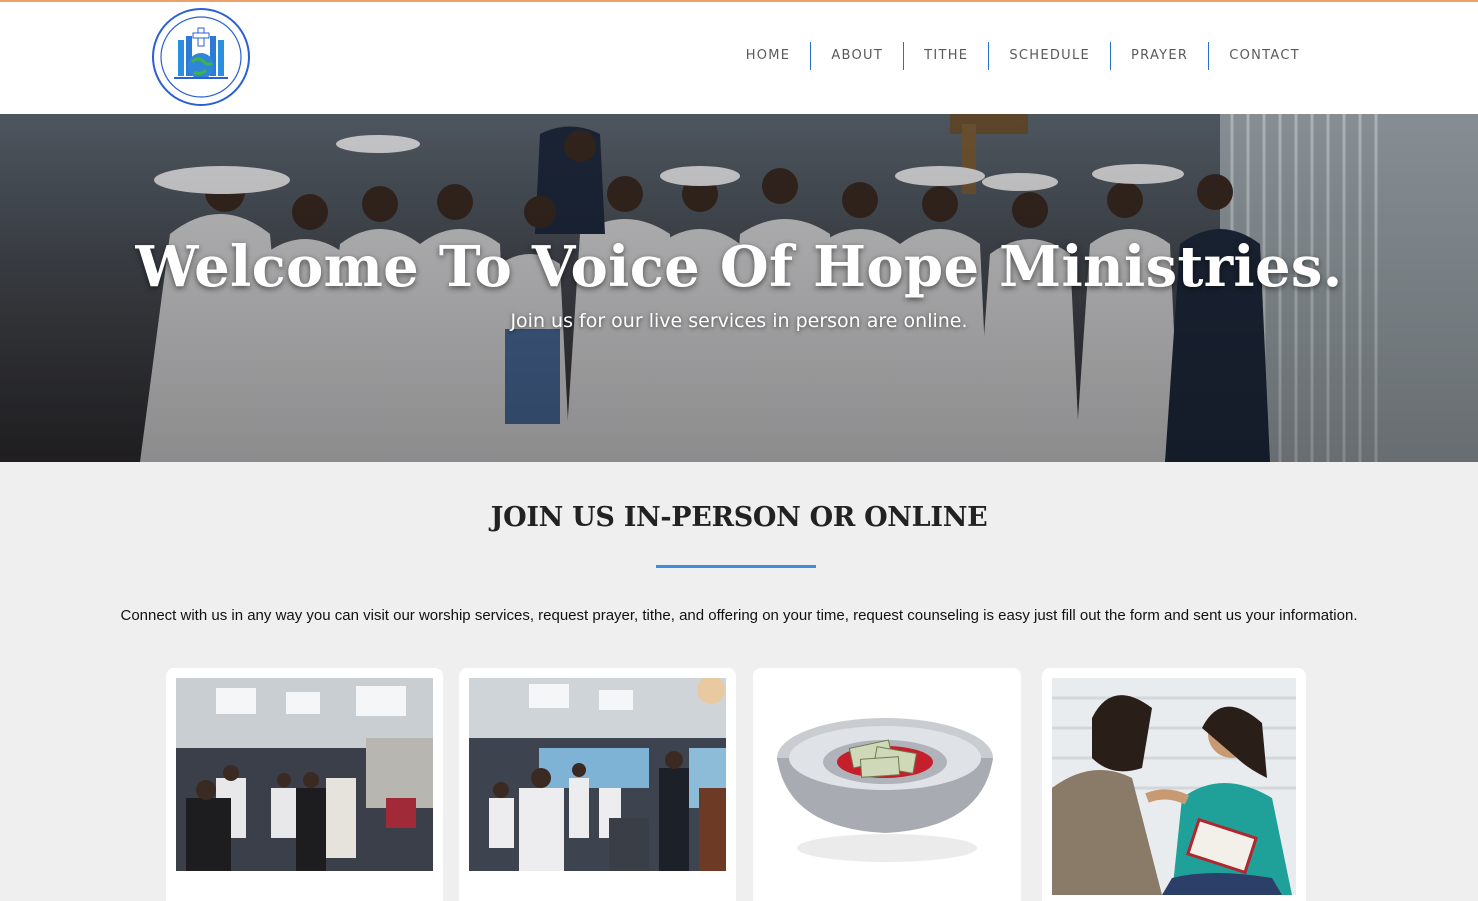 This screenshot has width=1478, height=901. I want to click on site-logo, so click(201, 57).